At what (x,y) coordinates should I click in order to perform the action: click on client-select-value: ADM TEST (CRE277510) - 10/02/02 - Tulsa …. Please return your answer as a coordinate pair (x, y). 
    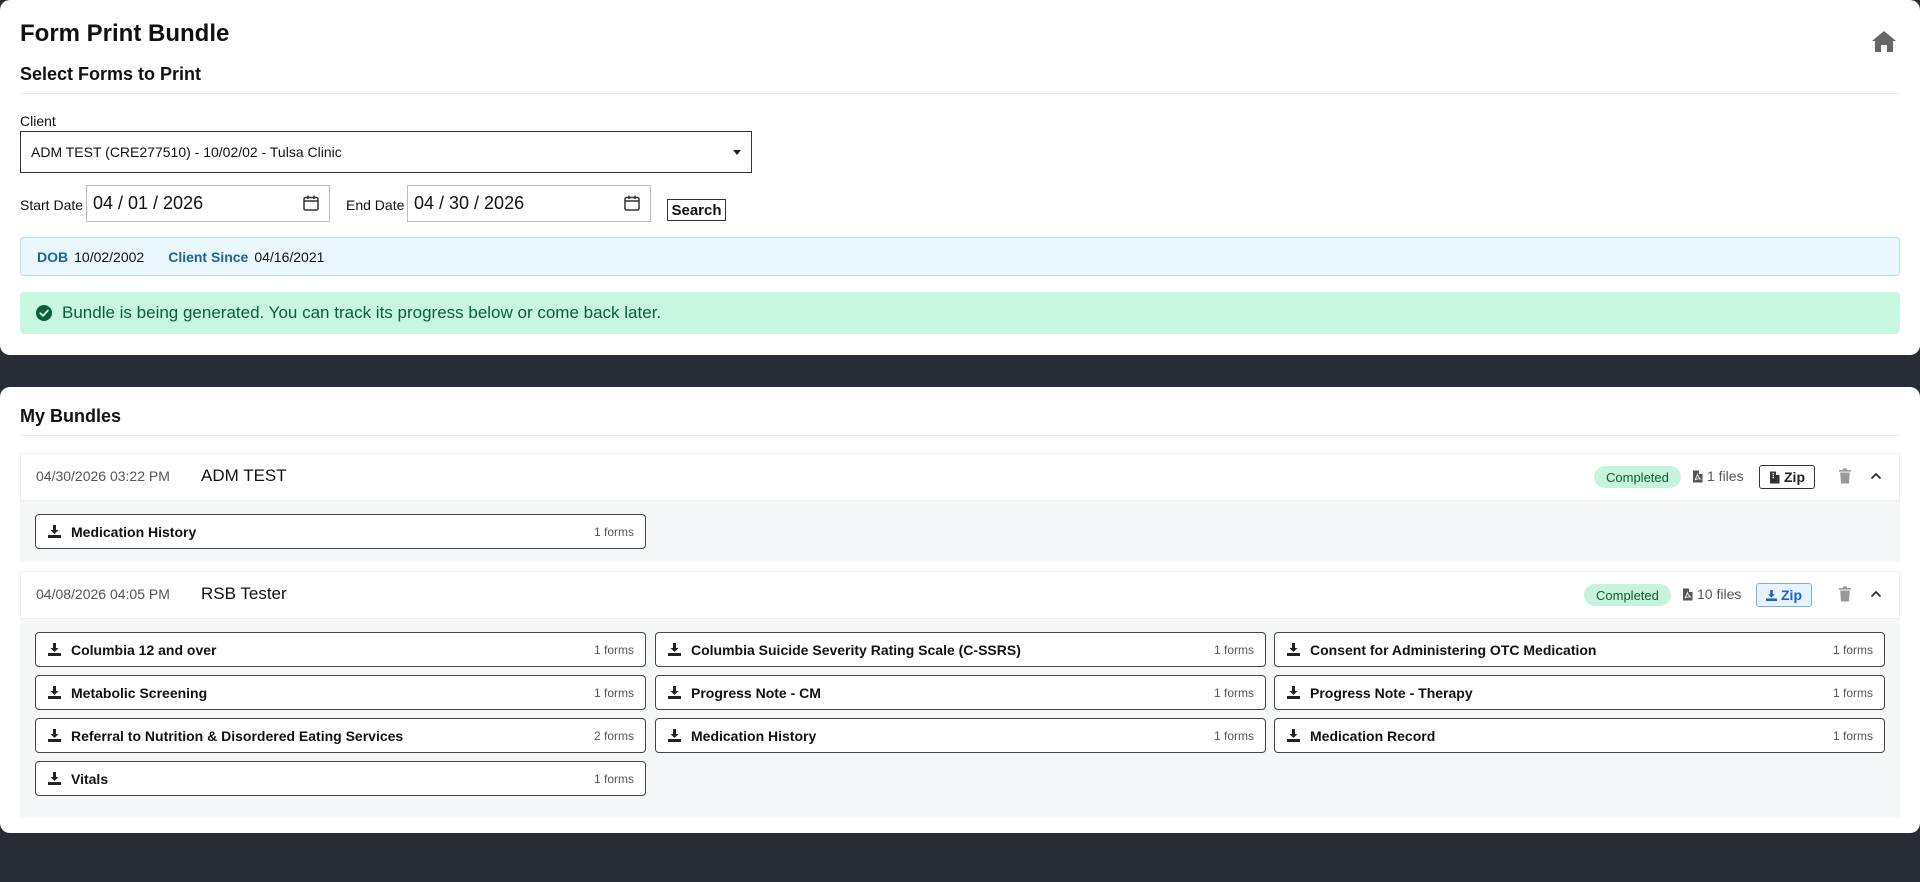
    Looking at the image, I should click on (186, 152).